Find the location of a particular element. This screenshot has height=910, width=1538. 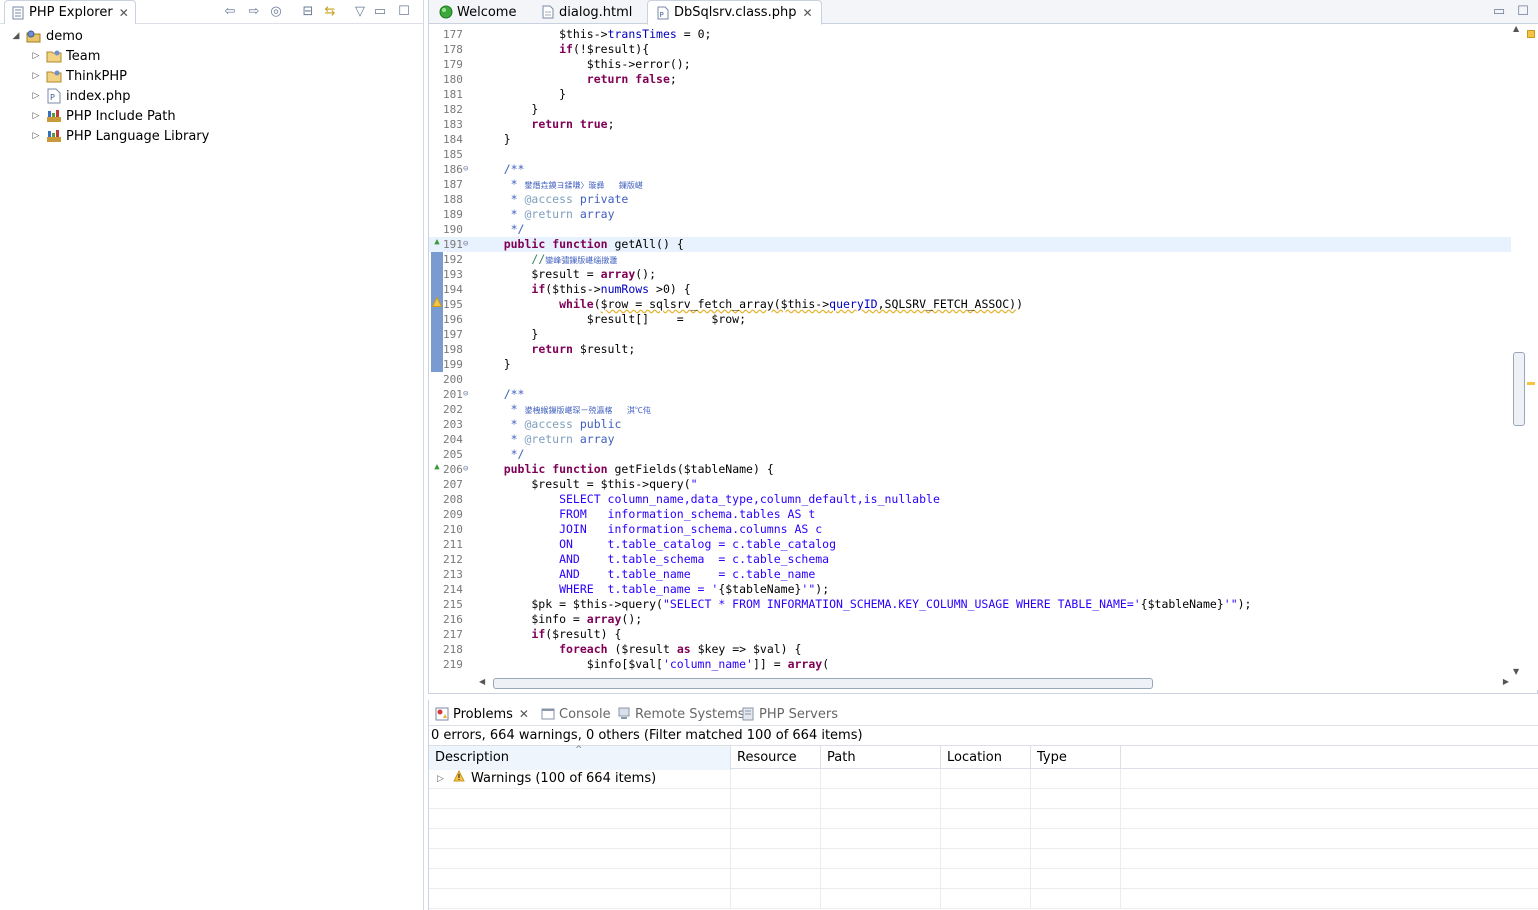

code-line: 193 $result = array(); is located at coordinates (970, 274).